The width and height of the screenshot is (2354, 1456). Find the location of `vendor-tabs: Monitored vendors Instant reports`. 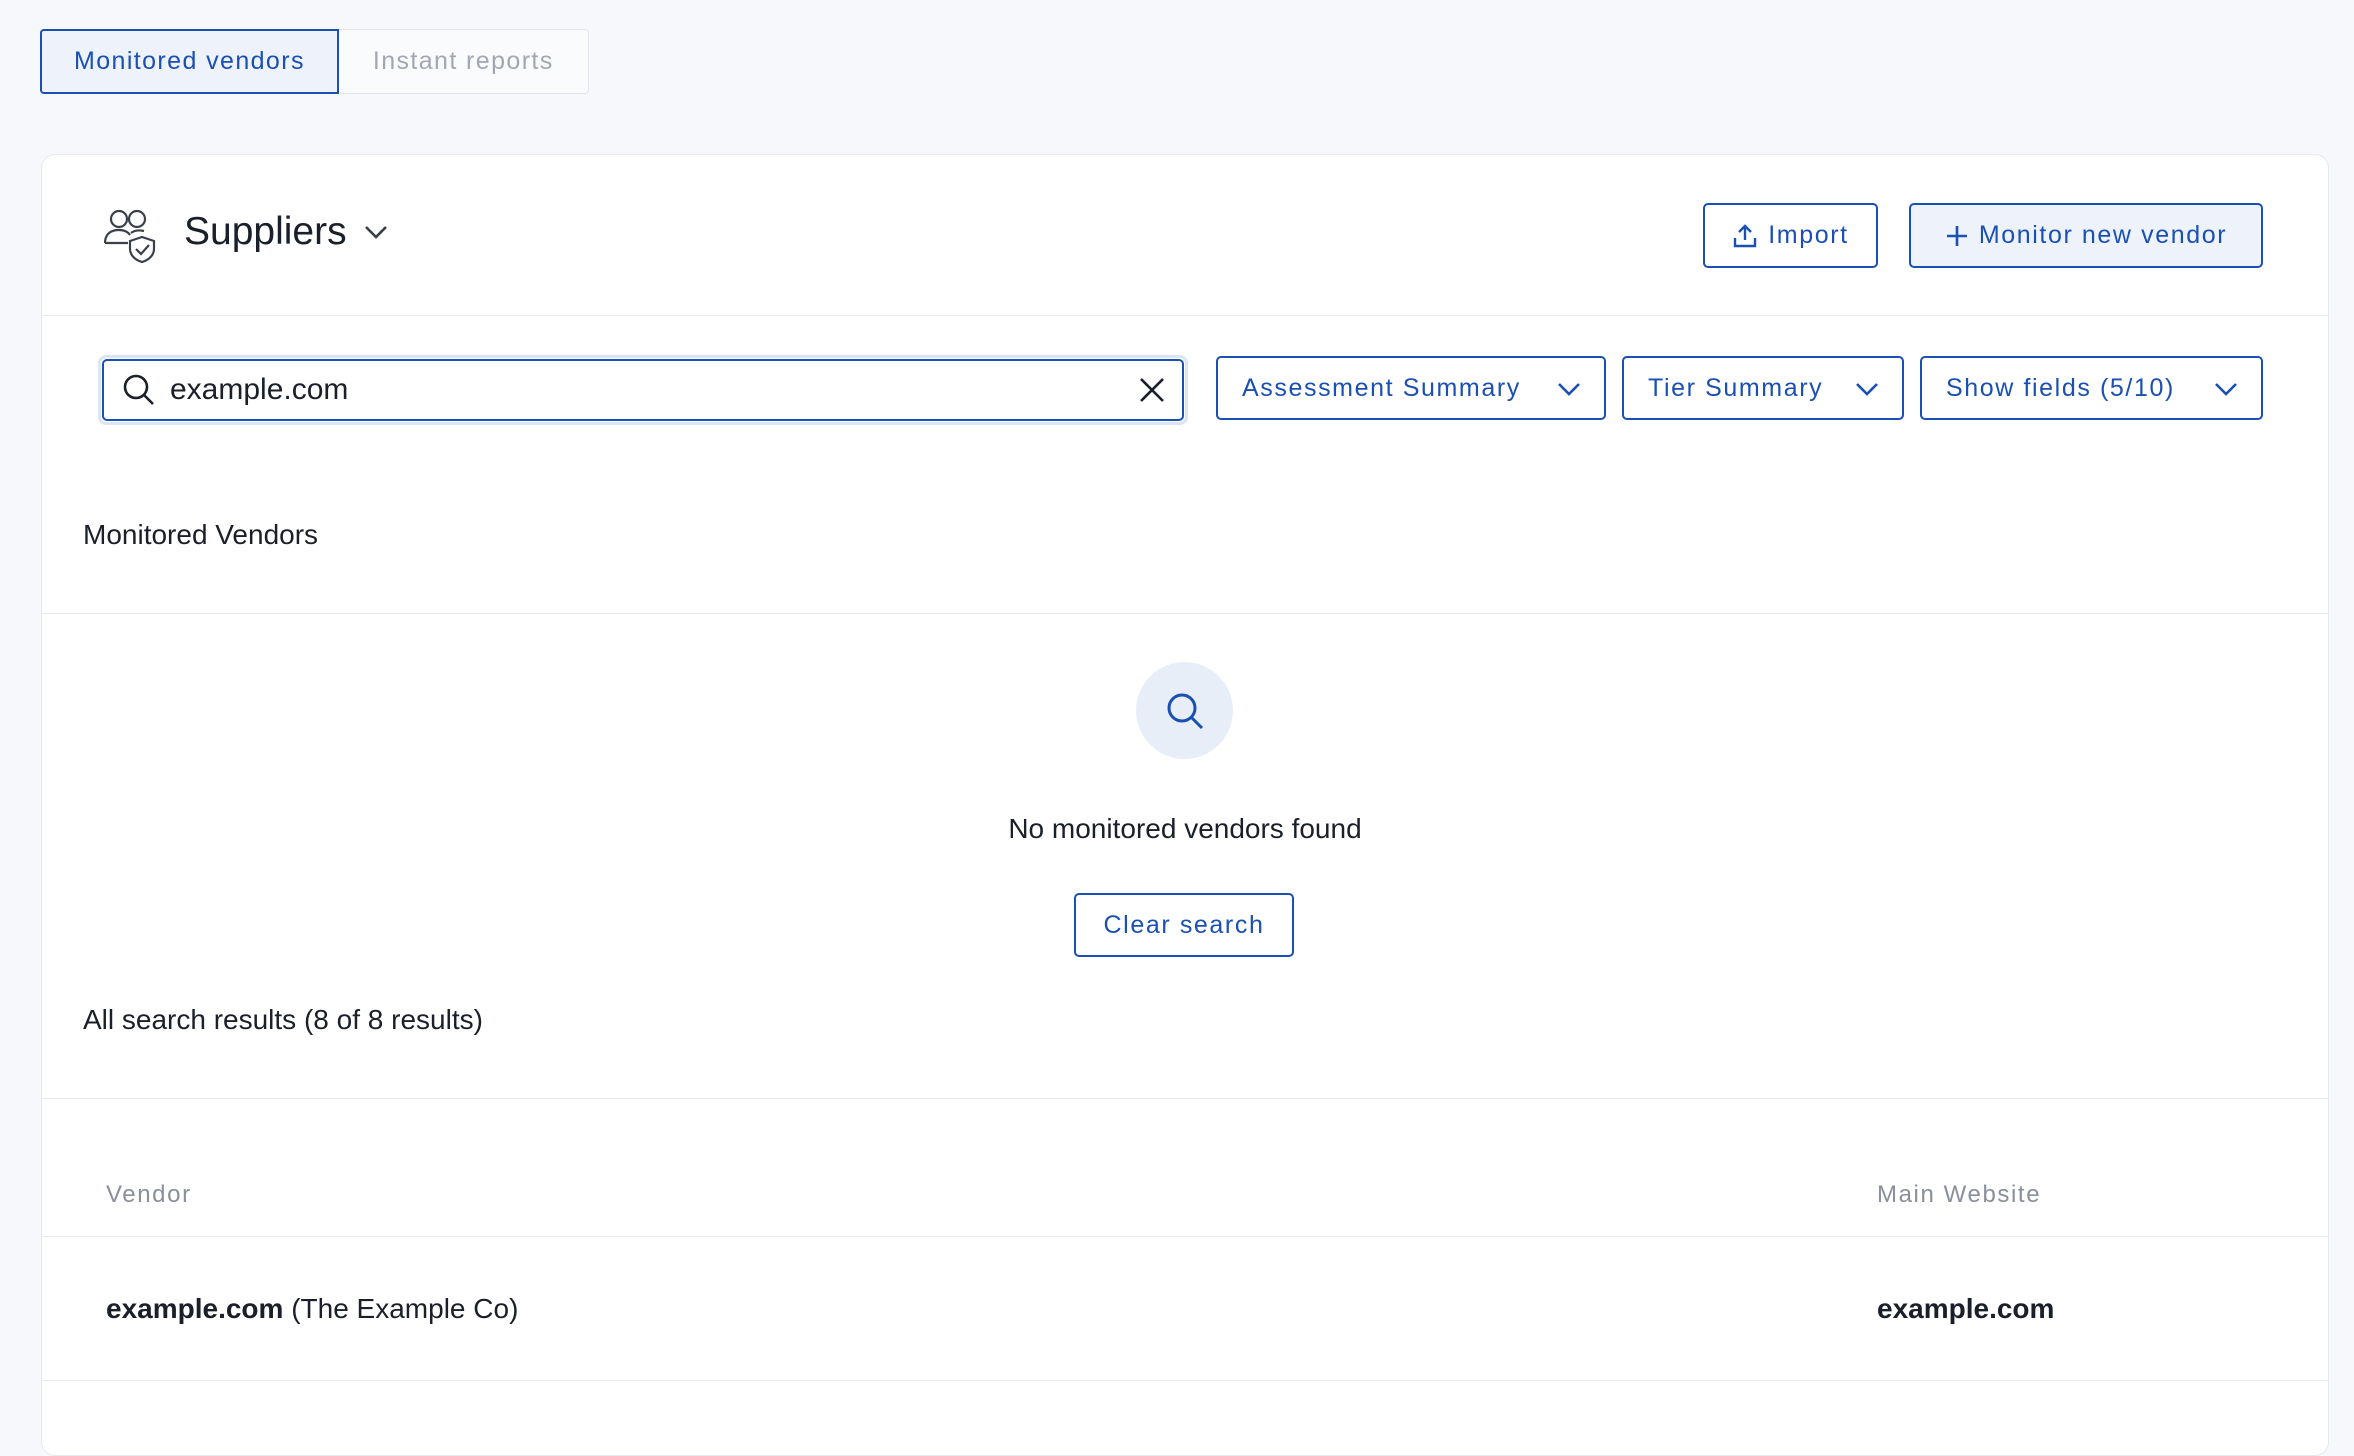

vendor-tabs: Monitored vendors Instant reports is located at coordinates (314, 61).